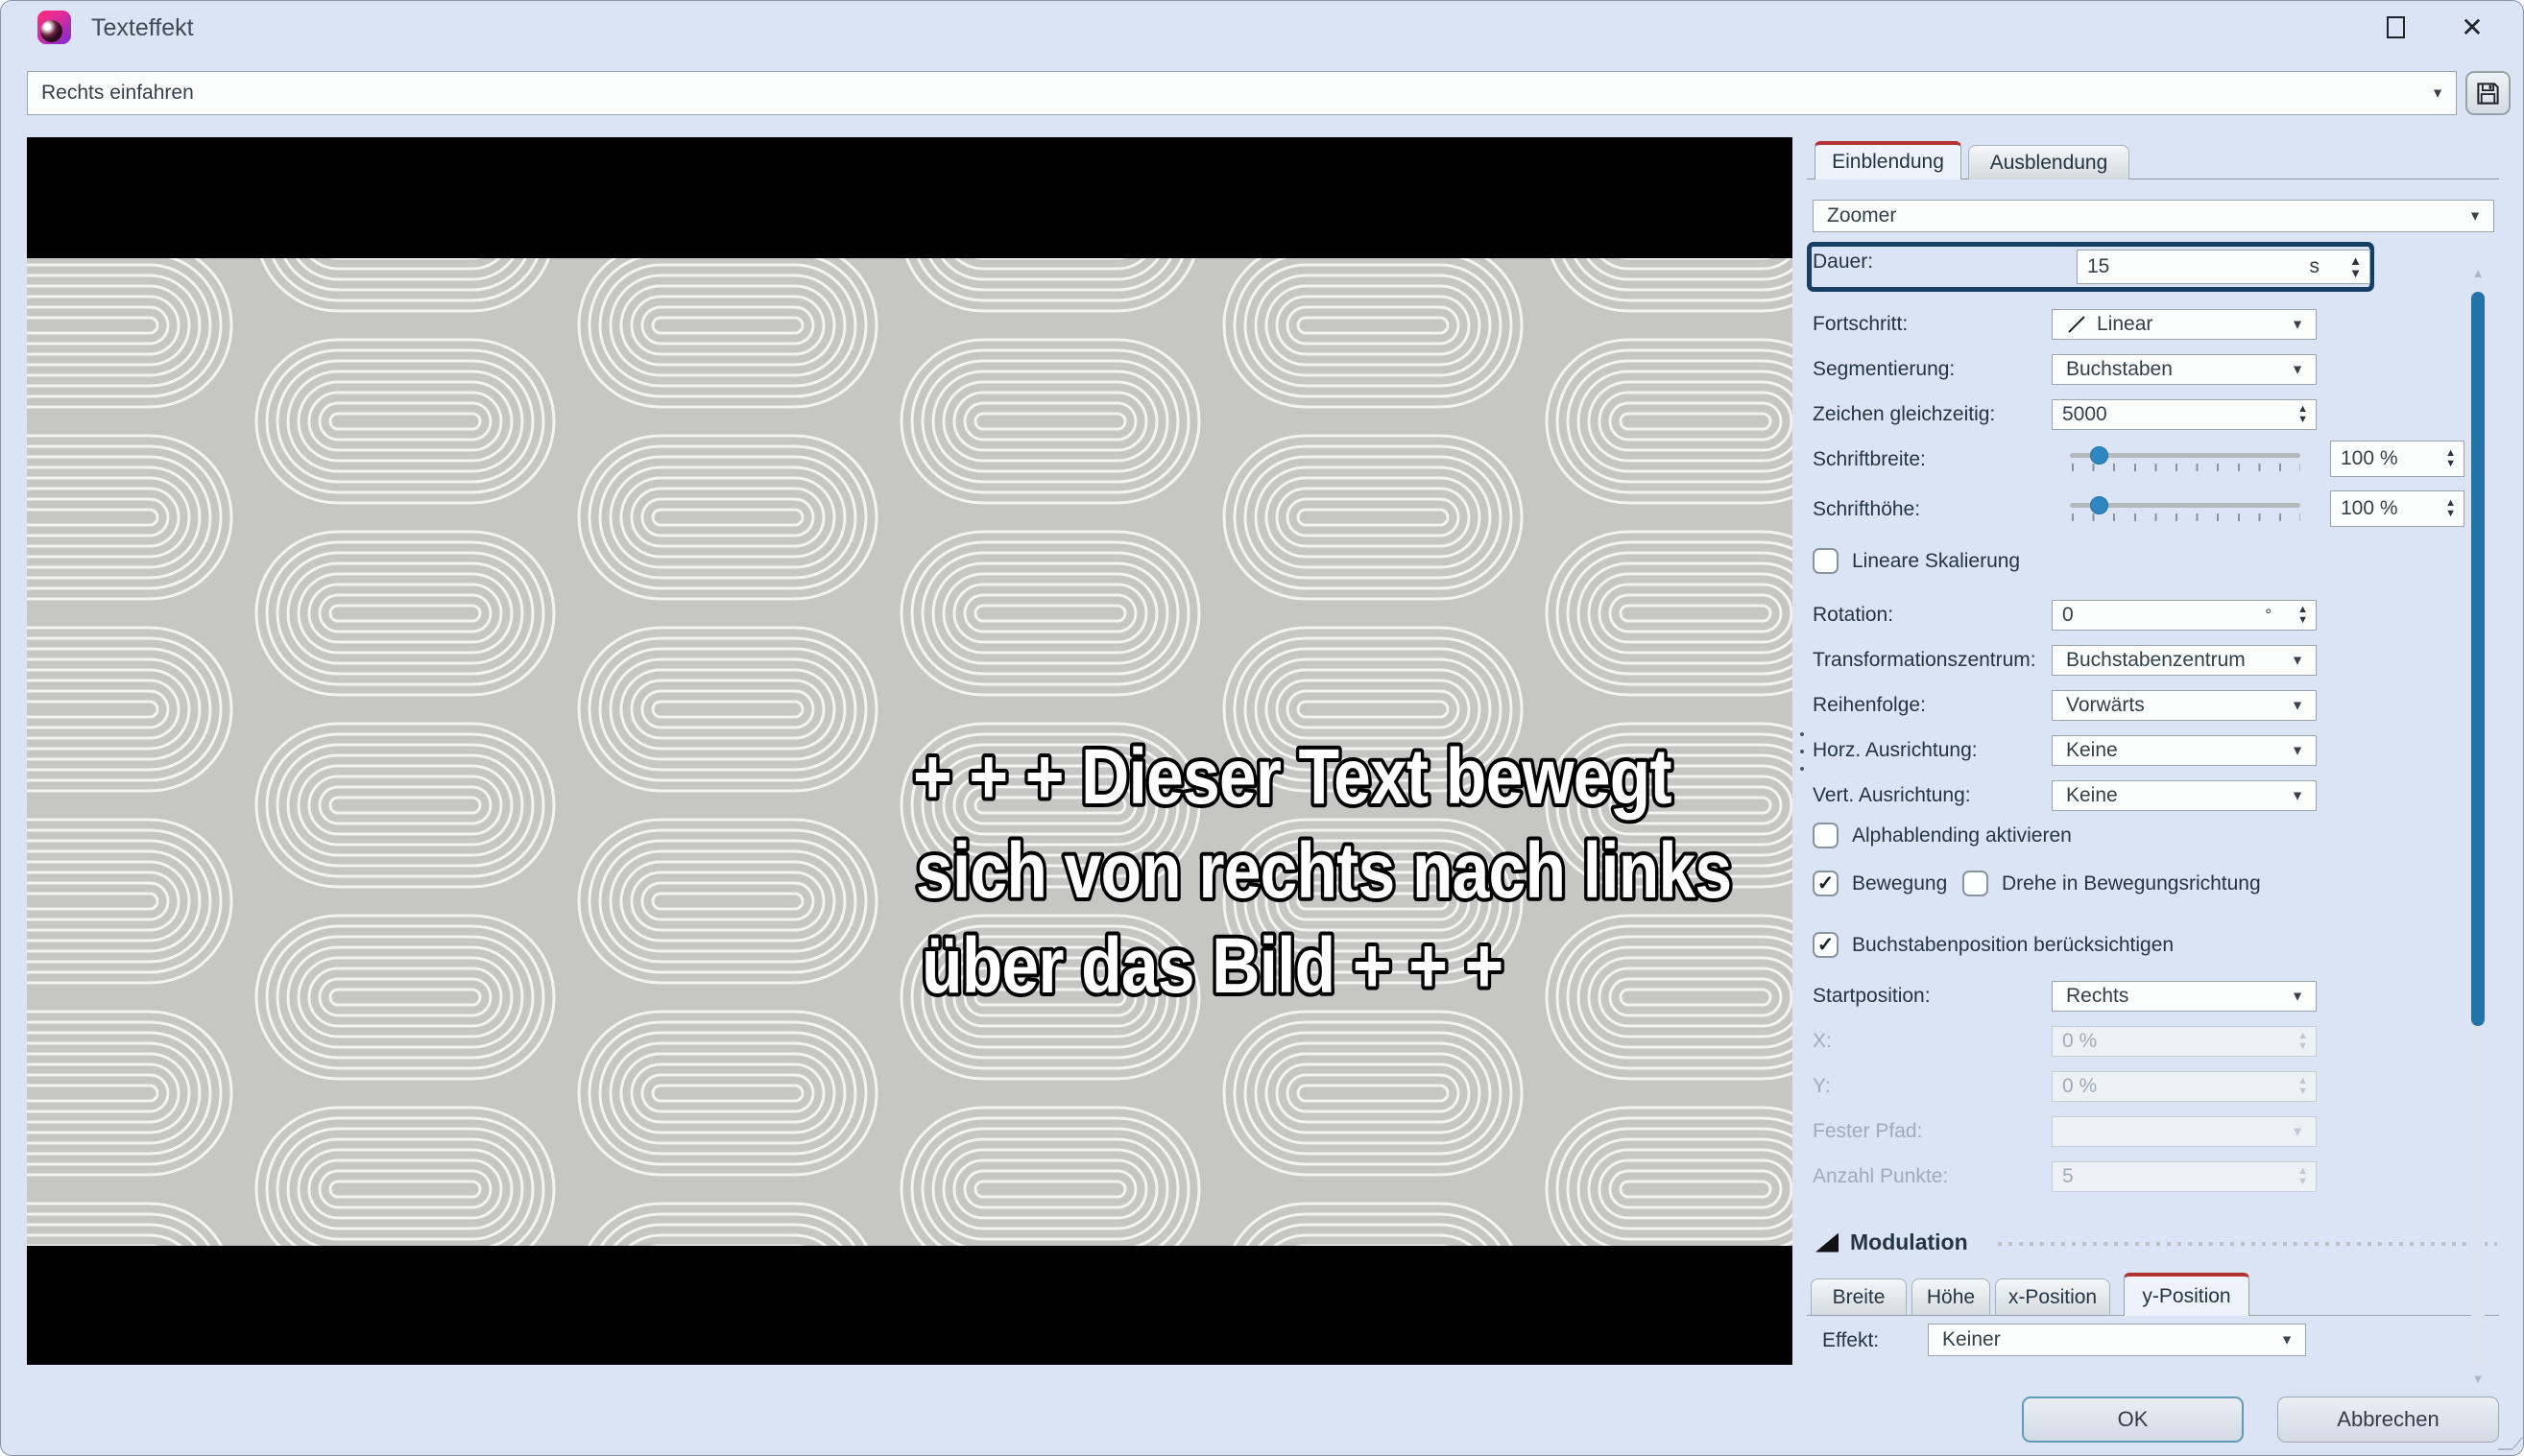 This screenshot has height=1456, width=2524. I want to click on zeichen-value: 5000, so click(2084, 414).